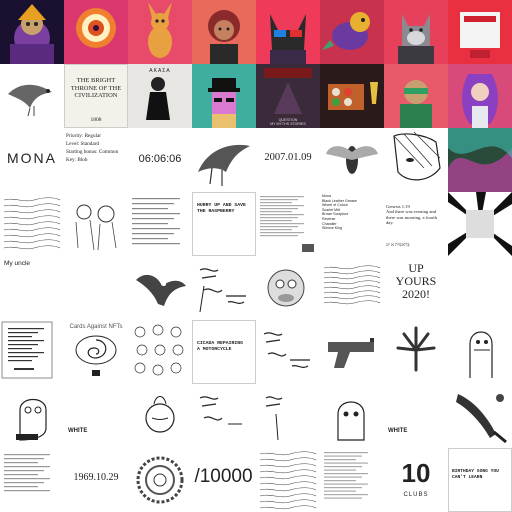 The image size is (512, 512). What do you see at coordinates (224, 480) in the screenshot?
I see `gallery-tile: /10000` at bounding box center [224, 480].